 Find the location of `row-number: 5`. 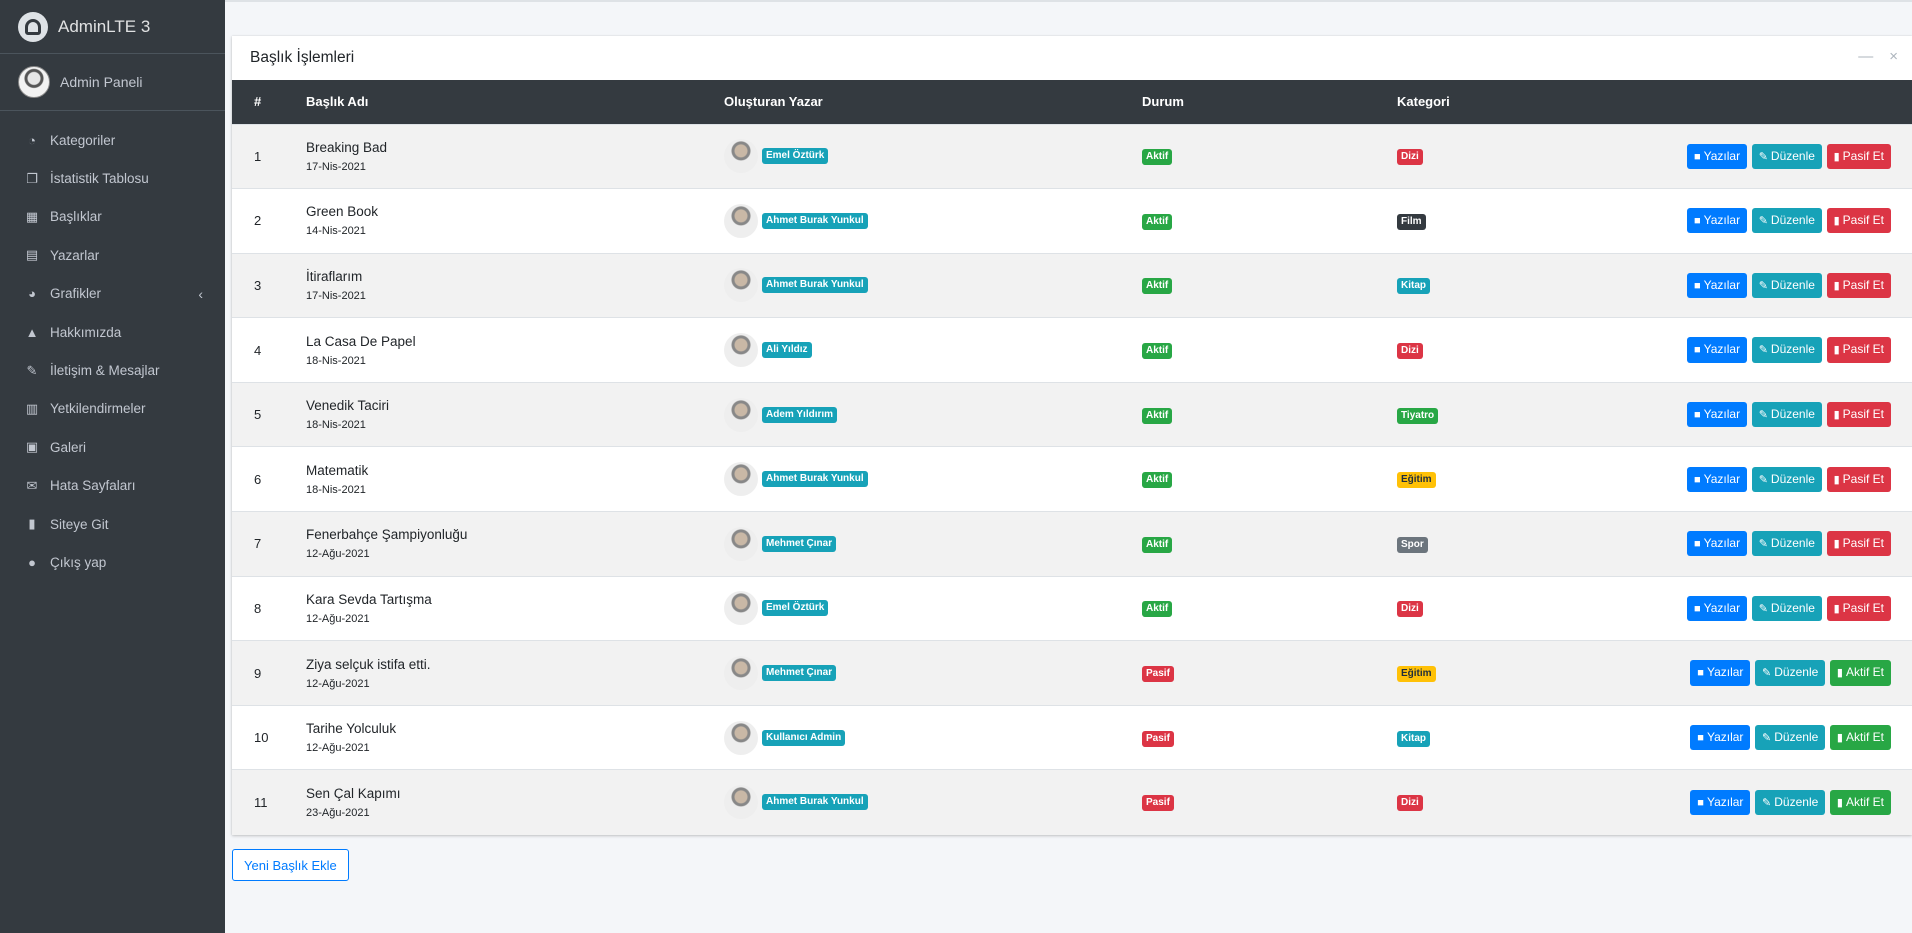

row-number: 5 is located at coordinates (258, 415).